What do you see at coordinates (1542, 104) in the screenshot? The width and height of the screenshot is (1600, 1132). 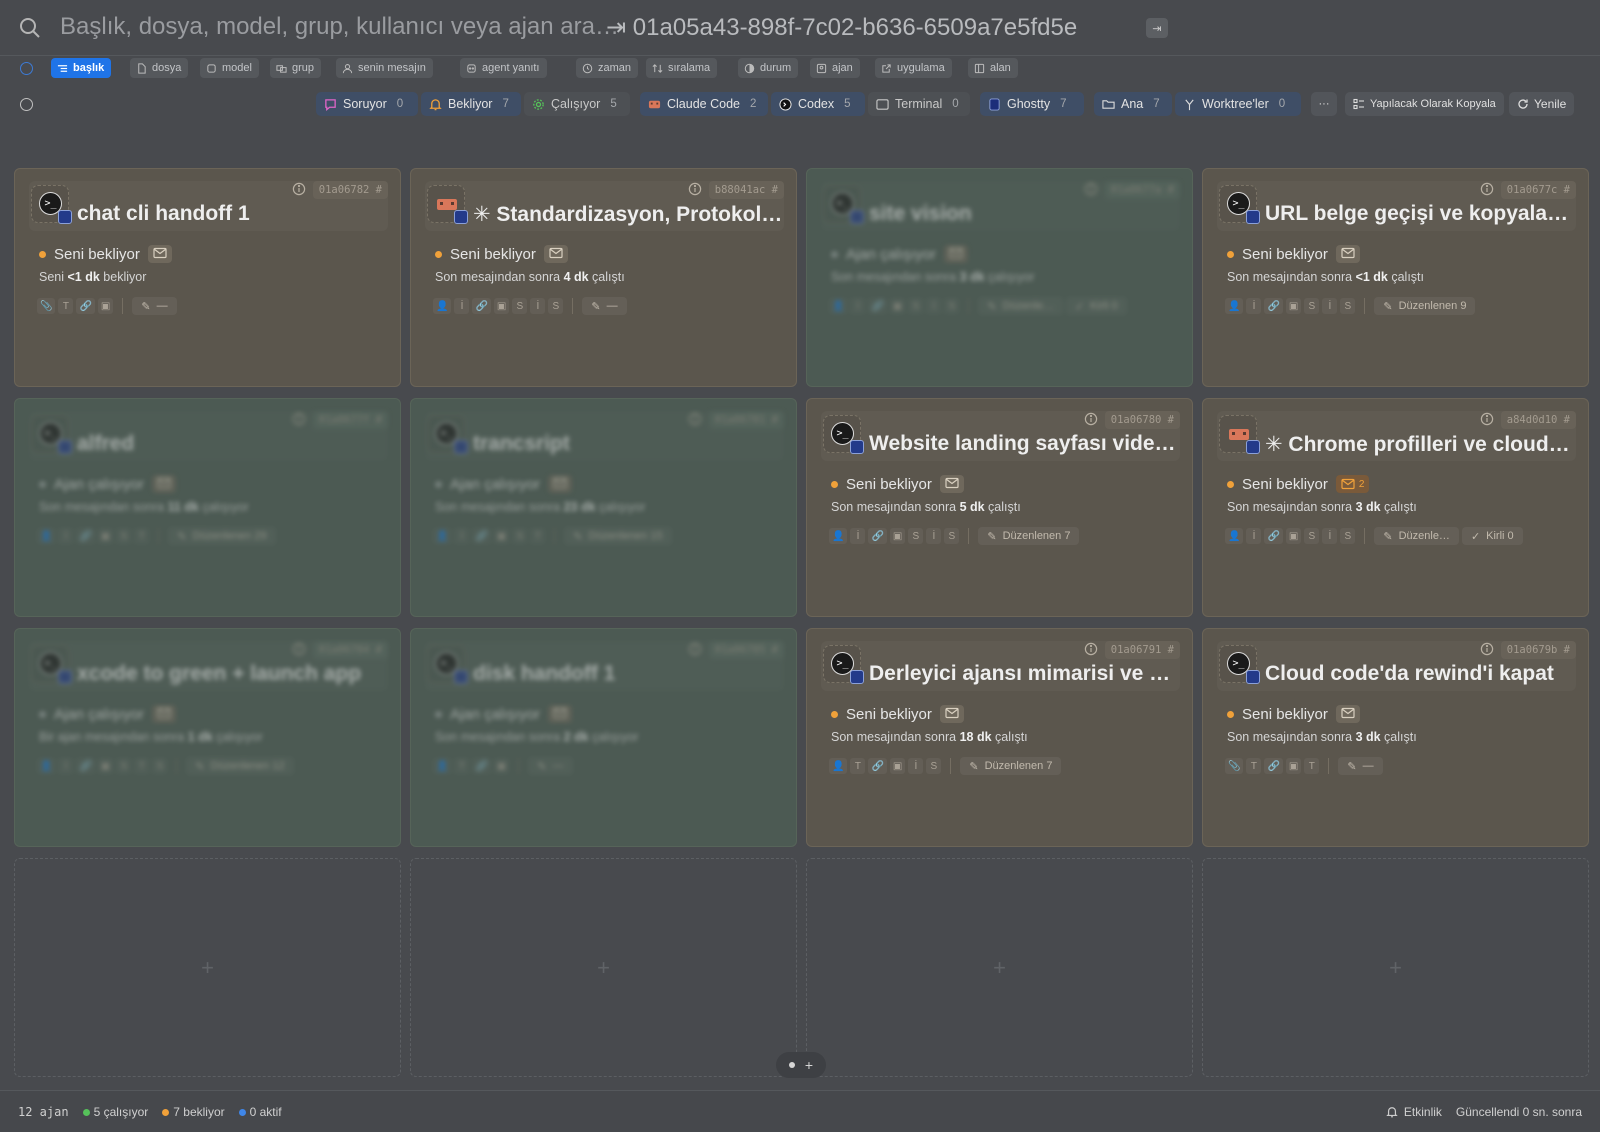 I see `refresh-button: Yenile` at bounding box center [1542, 104].